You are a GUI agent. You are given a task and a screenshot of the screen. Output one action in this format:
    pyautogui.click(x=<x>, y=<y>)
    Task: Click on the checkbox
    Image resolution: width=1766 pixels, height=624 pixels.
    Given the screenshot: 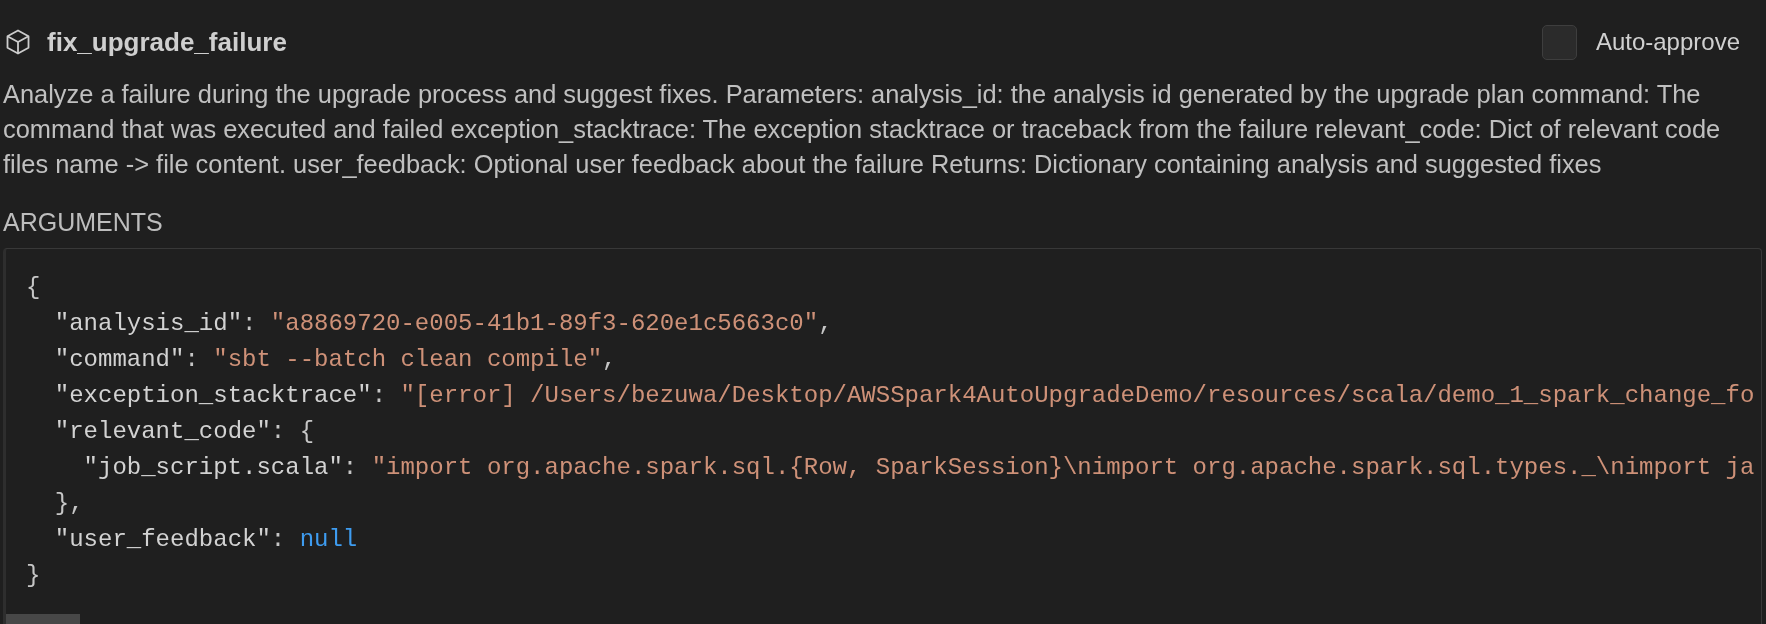 What is the action you would take?
    pyautogui.click(x=1559, y=42)
    